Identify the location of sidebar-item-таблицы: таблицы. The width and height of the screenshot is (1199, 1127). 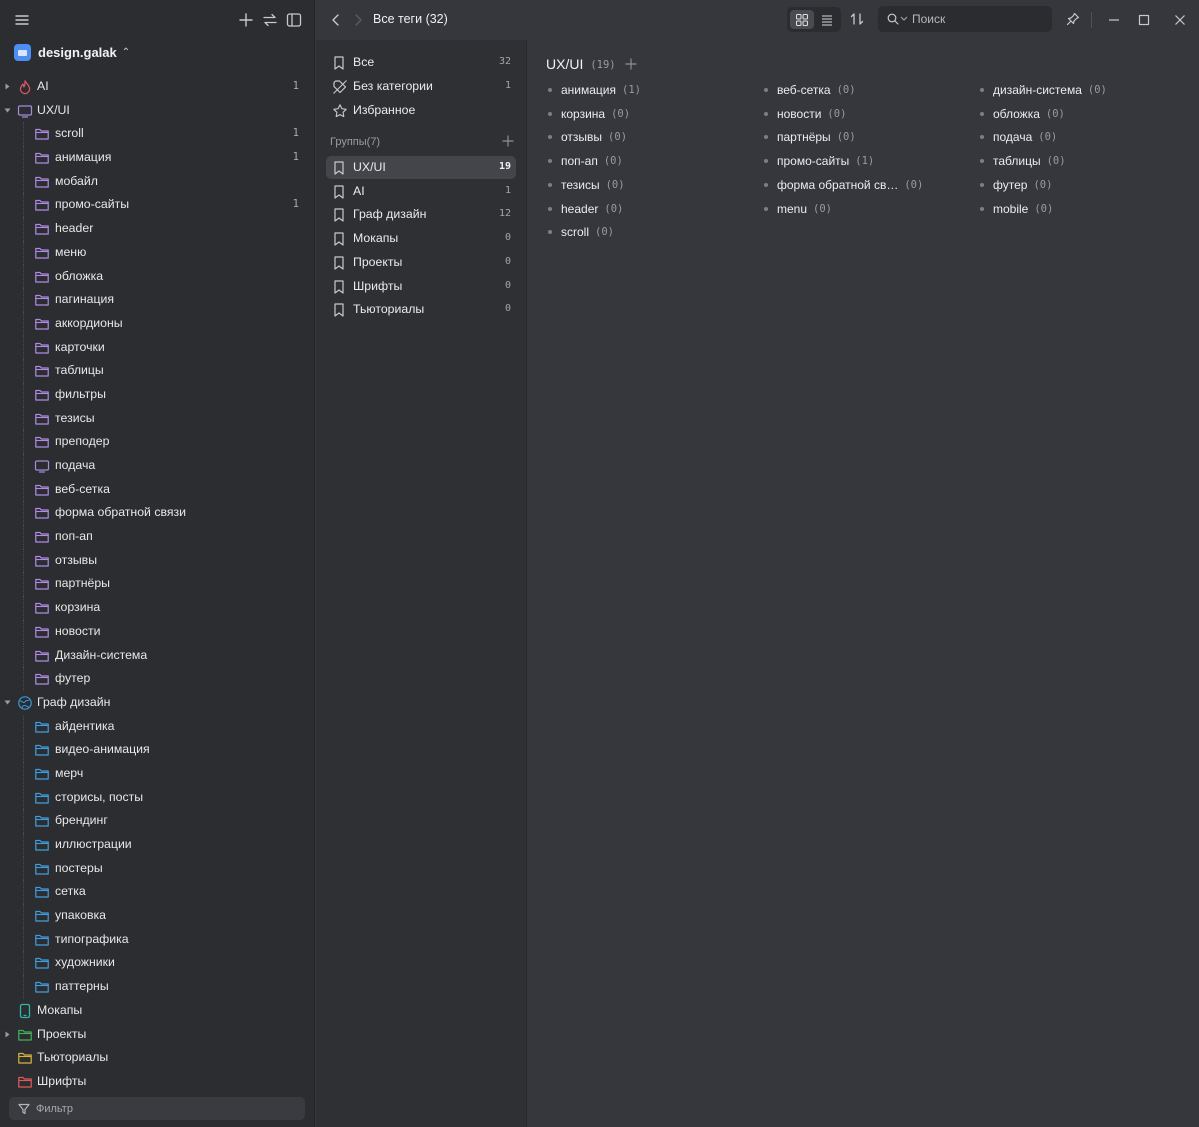
(157, 371).